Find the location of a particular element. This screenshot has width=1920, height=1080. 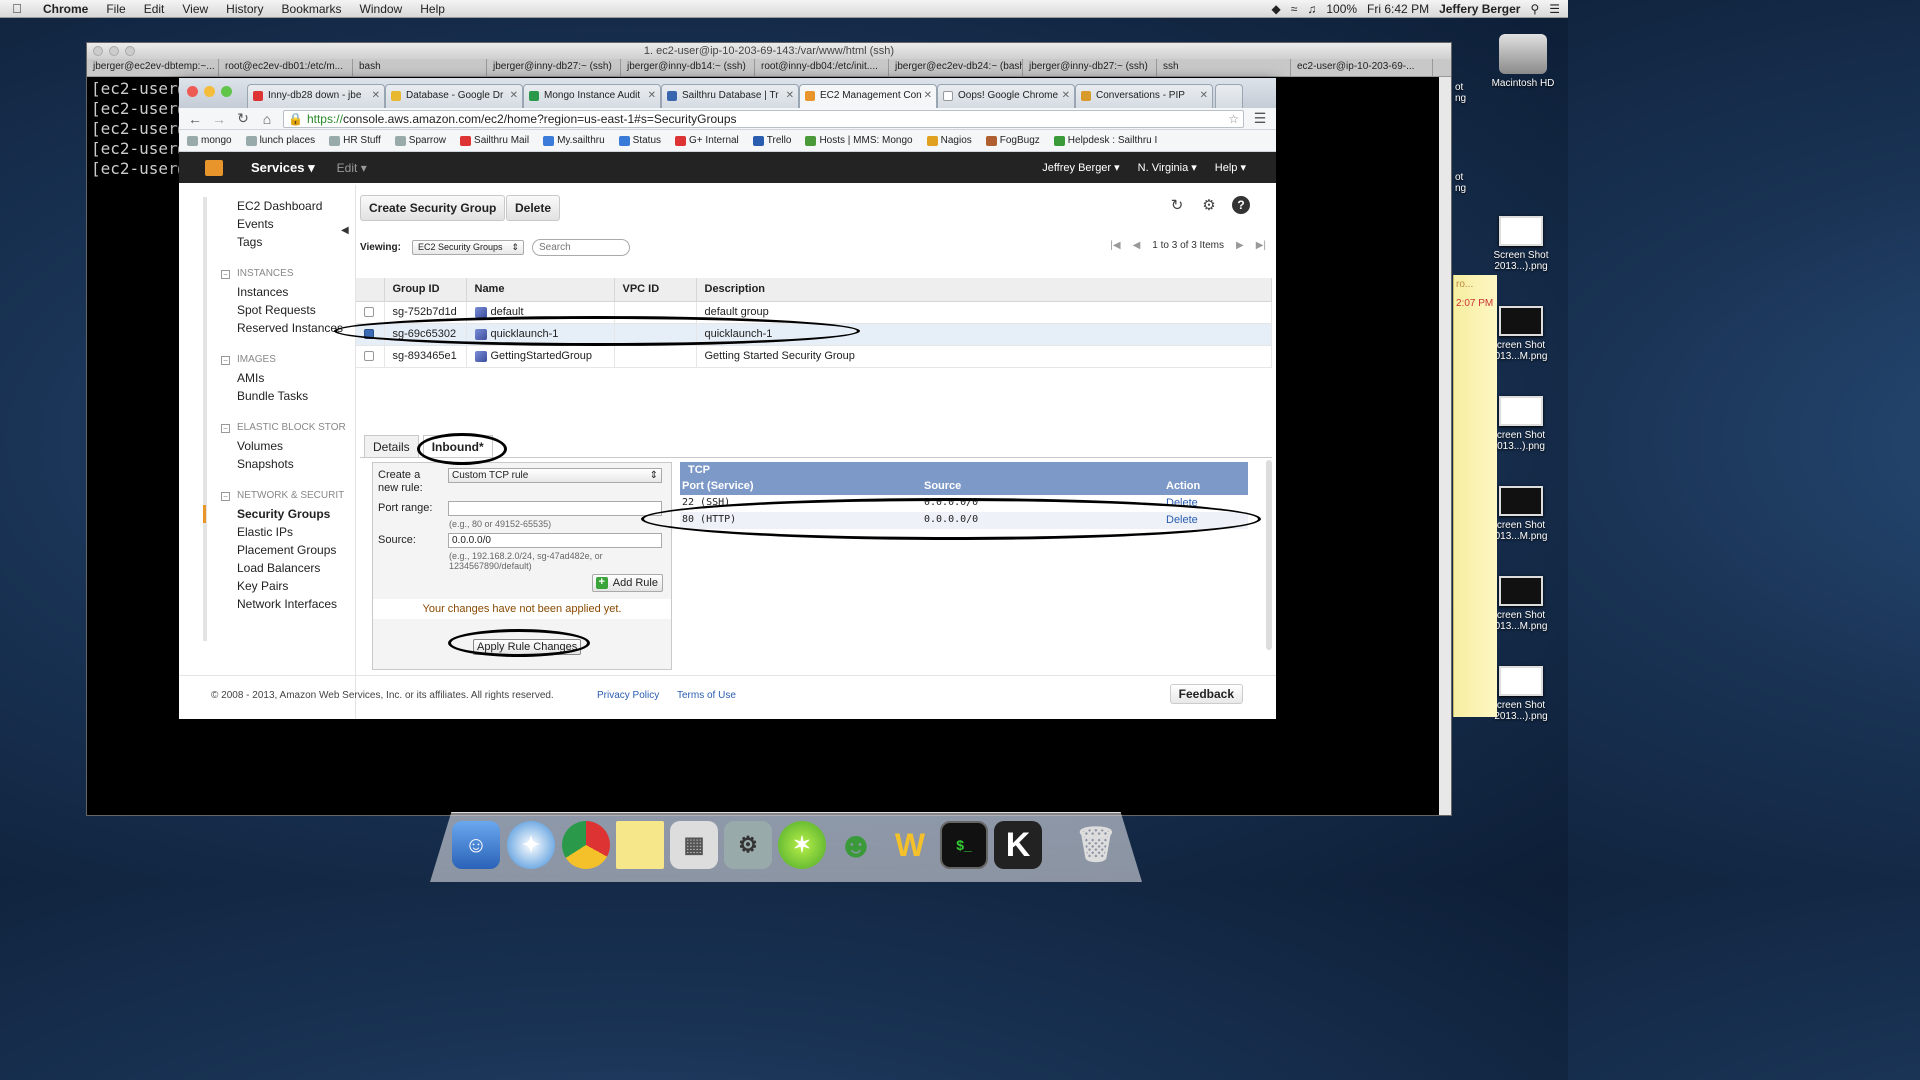

nav-section-instances: − INSTANCES is located at coordinates (279, 274).